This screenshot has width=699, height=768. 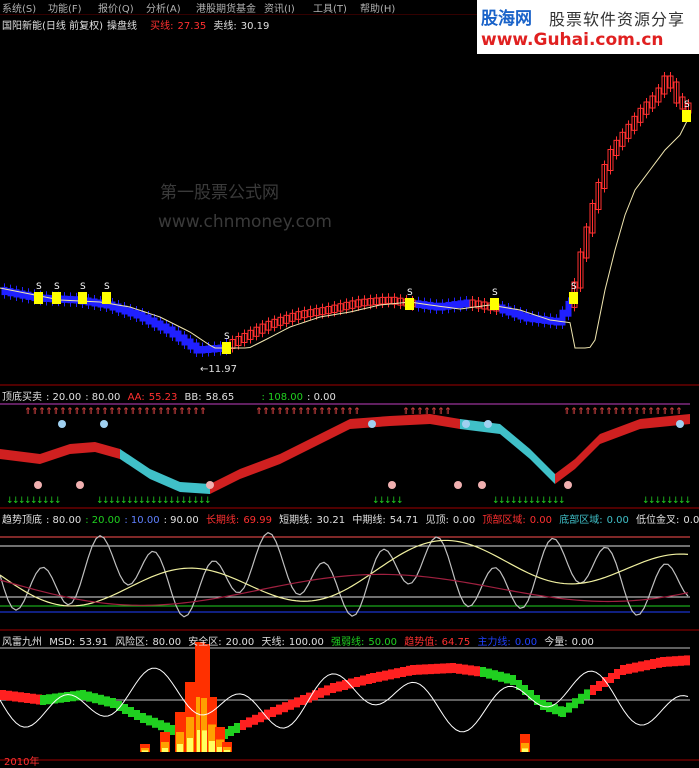 I want to click on long-label: 长期线:, so click(x=222, y=520).